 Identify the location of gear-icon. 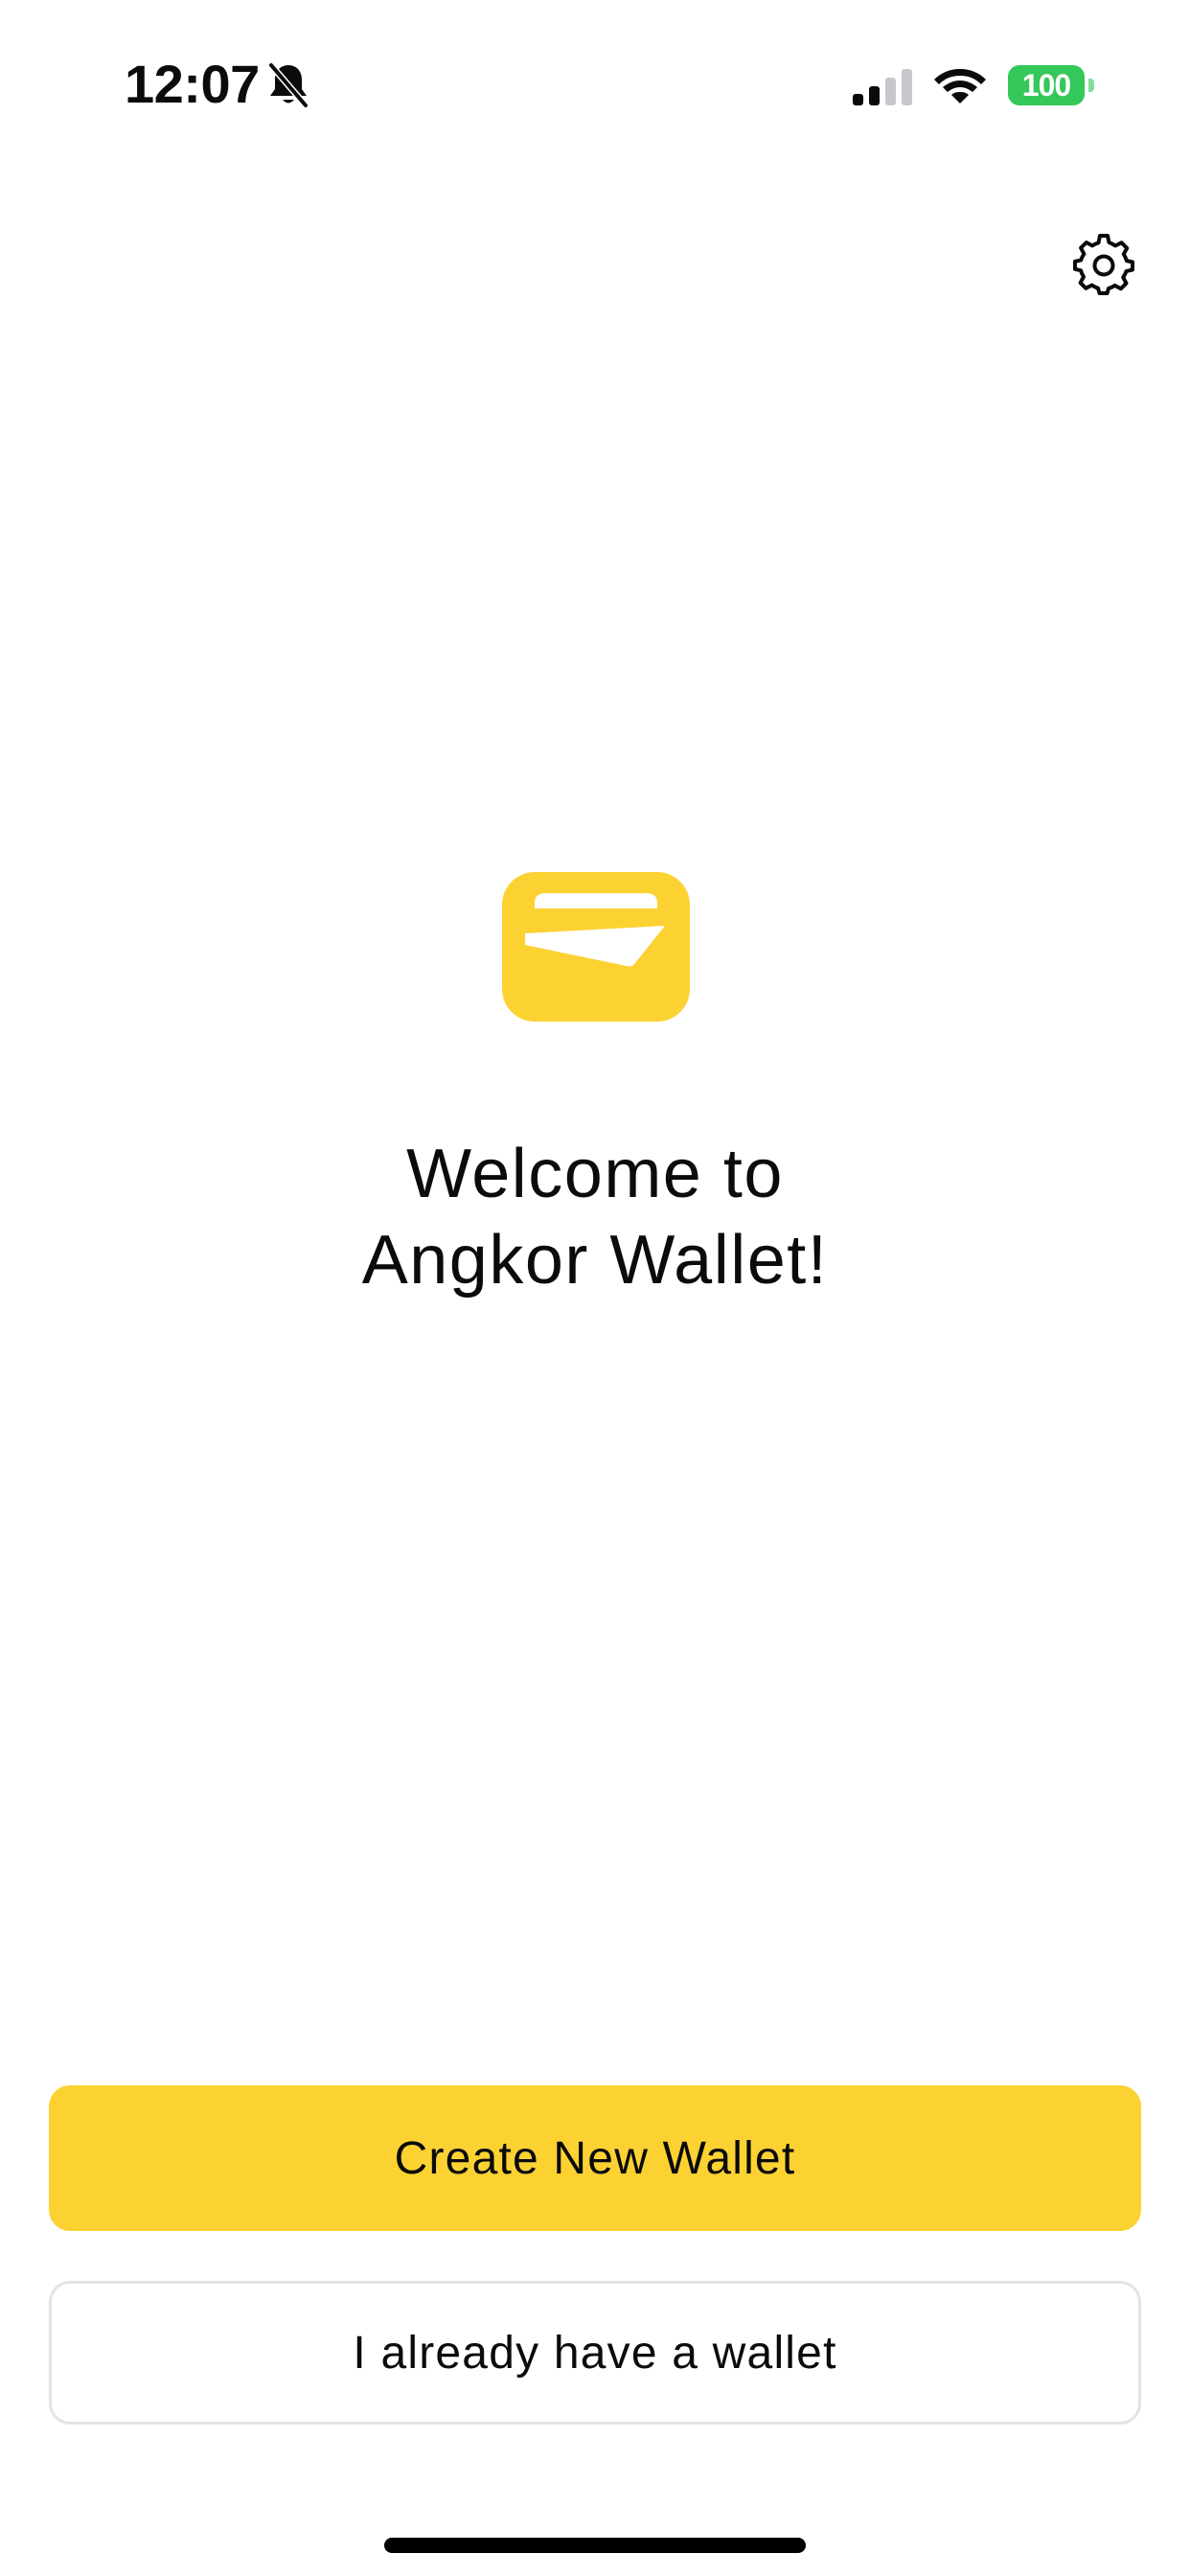
(1103, 264).